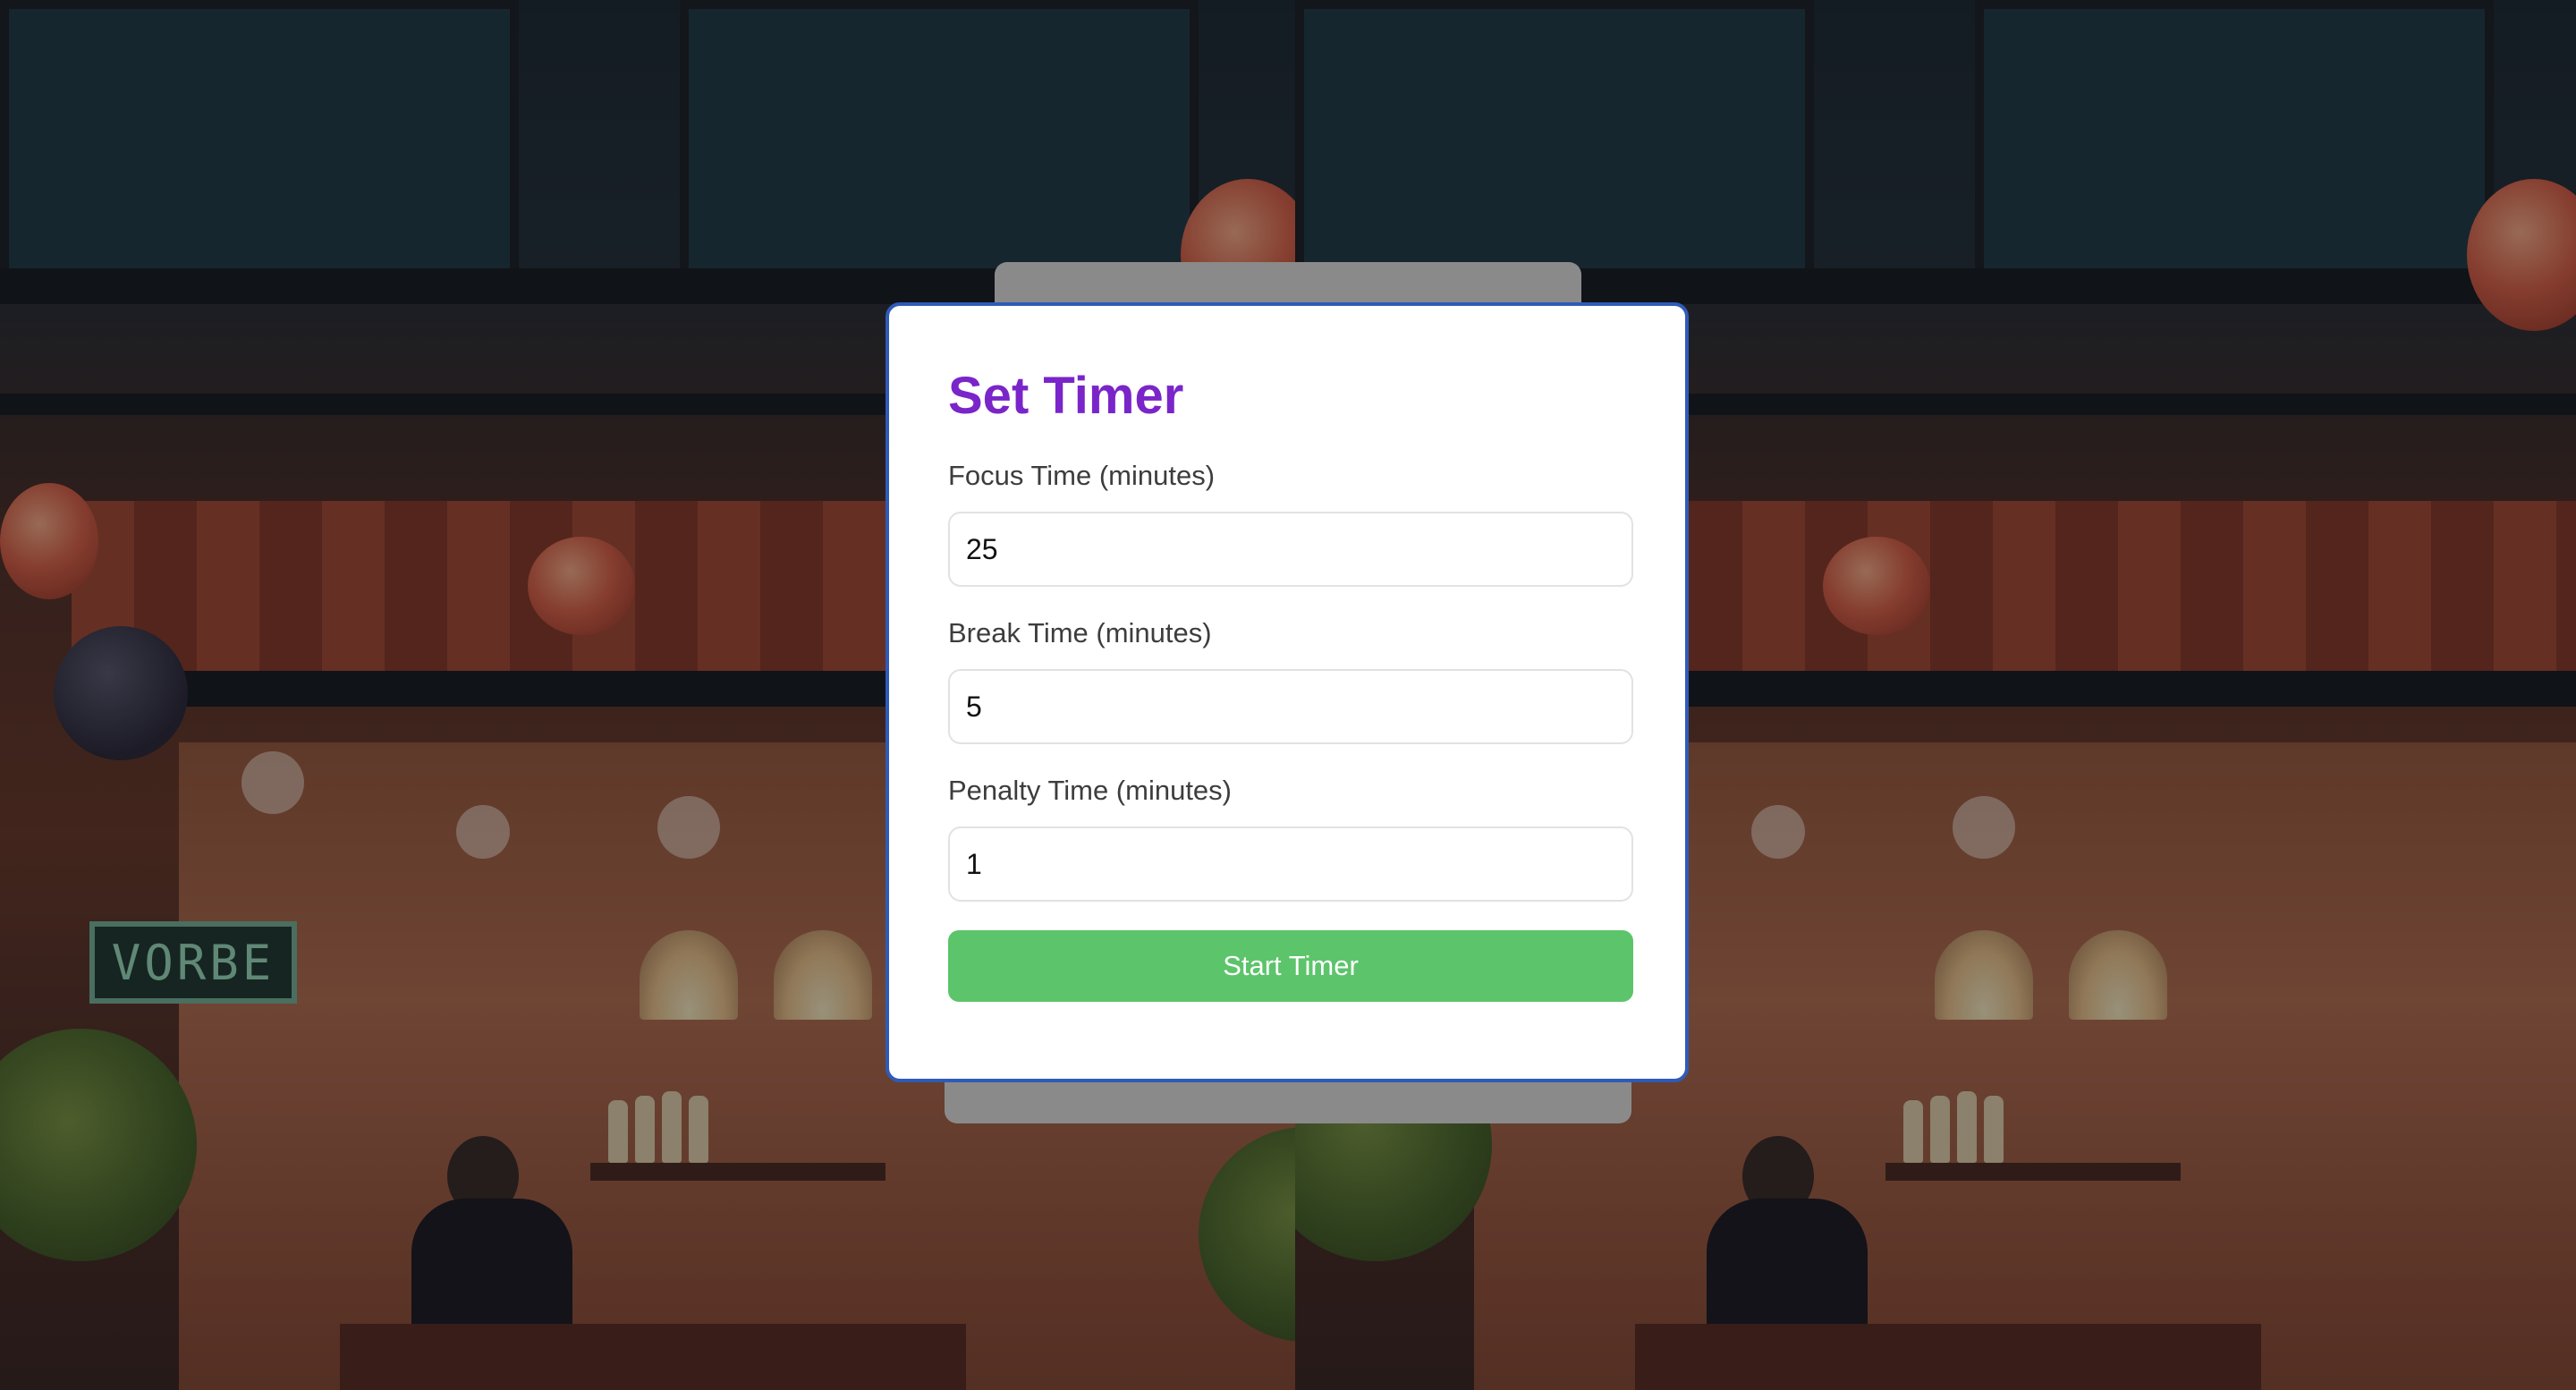  I want to click on modal-title: Set Timer, so click(1066, 396).